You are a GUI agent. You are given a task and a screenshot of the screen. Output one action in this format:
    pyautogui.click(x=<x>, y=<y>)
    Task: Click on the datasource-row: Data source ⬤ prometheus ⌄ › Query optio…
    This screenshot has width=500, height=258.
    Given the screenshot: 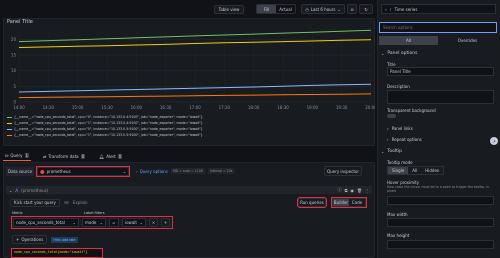 What is the action you would take?
    pyautogui.click(x=120, y=171)
    